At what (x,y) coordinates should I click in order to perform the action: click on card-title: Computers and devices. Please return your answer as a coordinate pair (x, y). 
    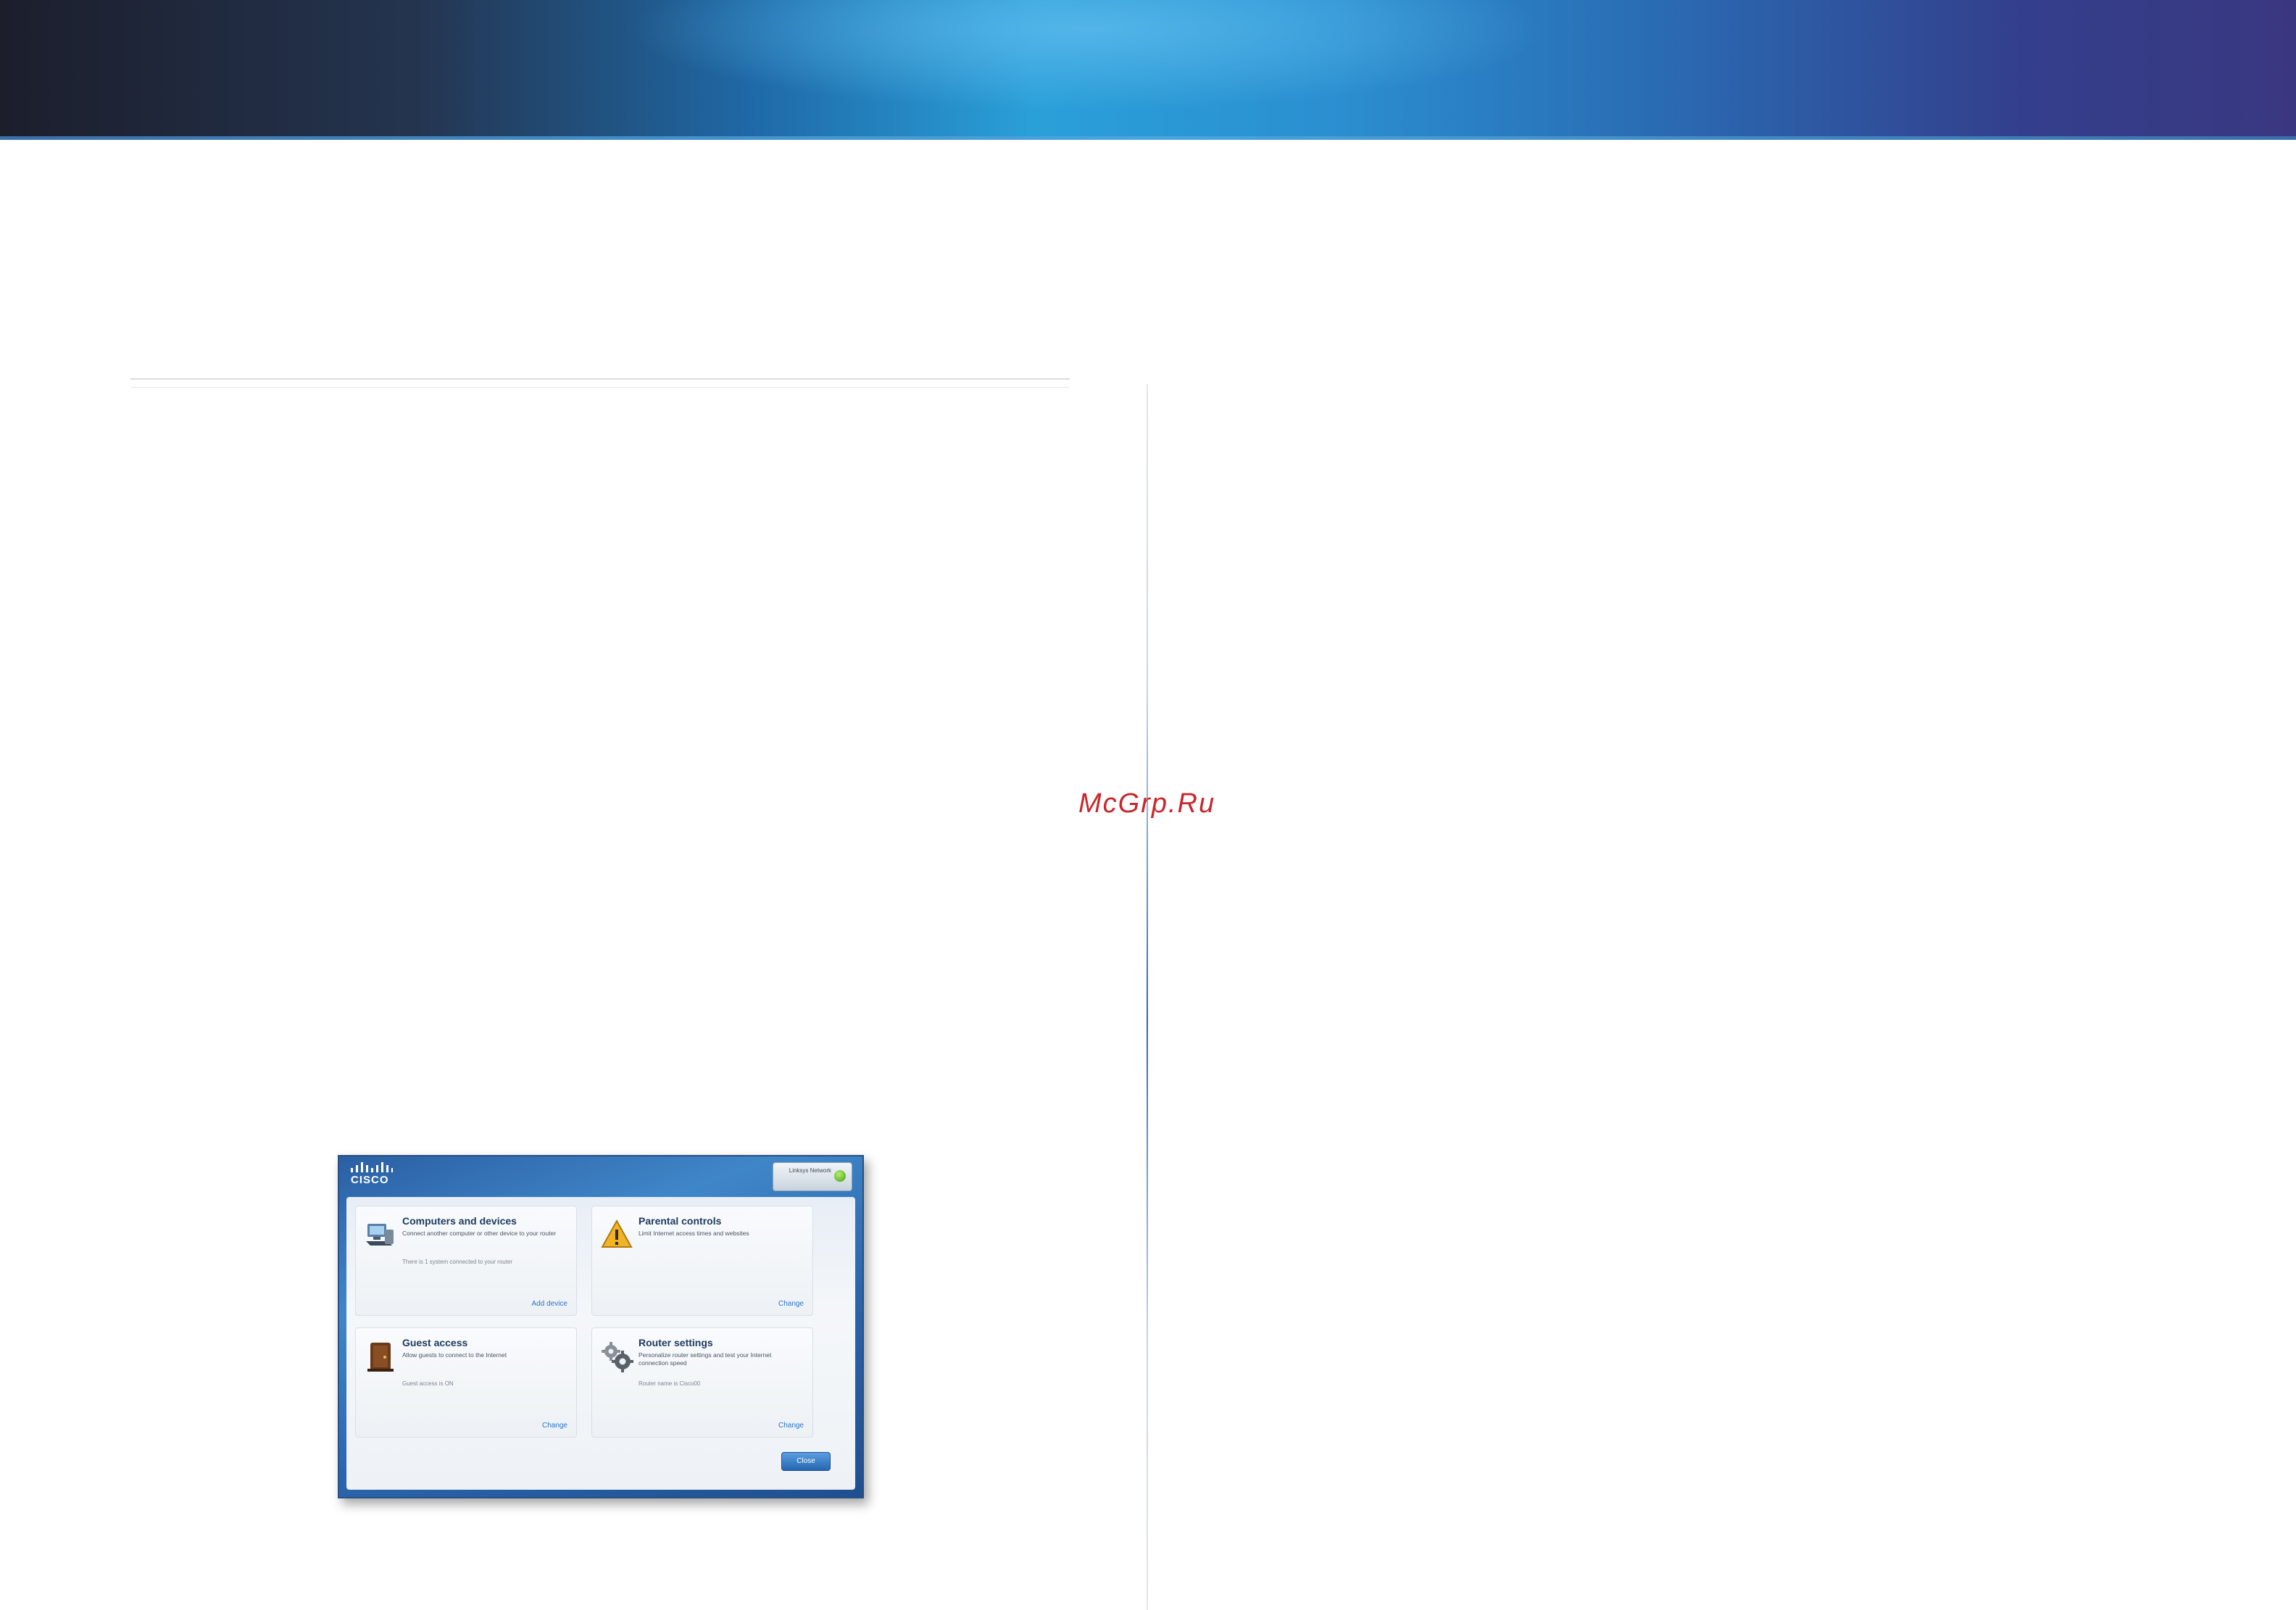
    Looking at the image, I should click on (459, 1221).